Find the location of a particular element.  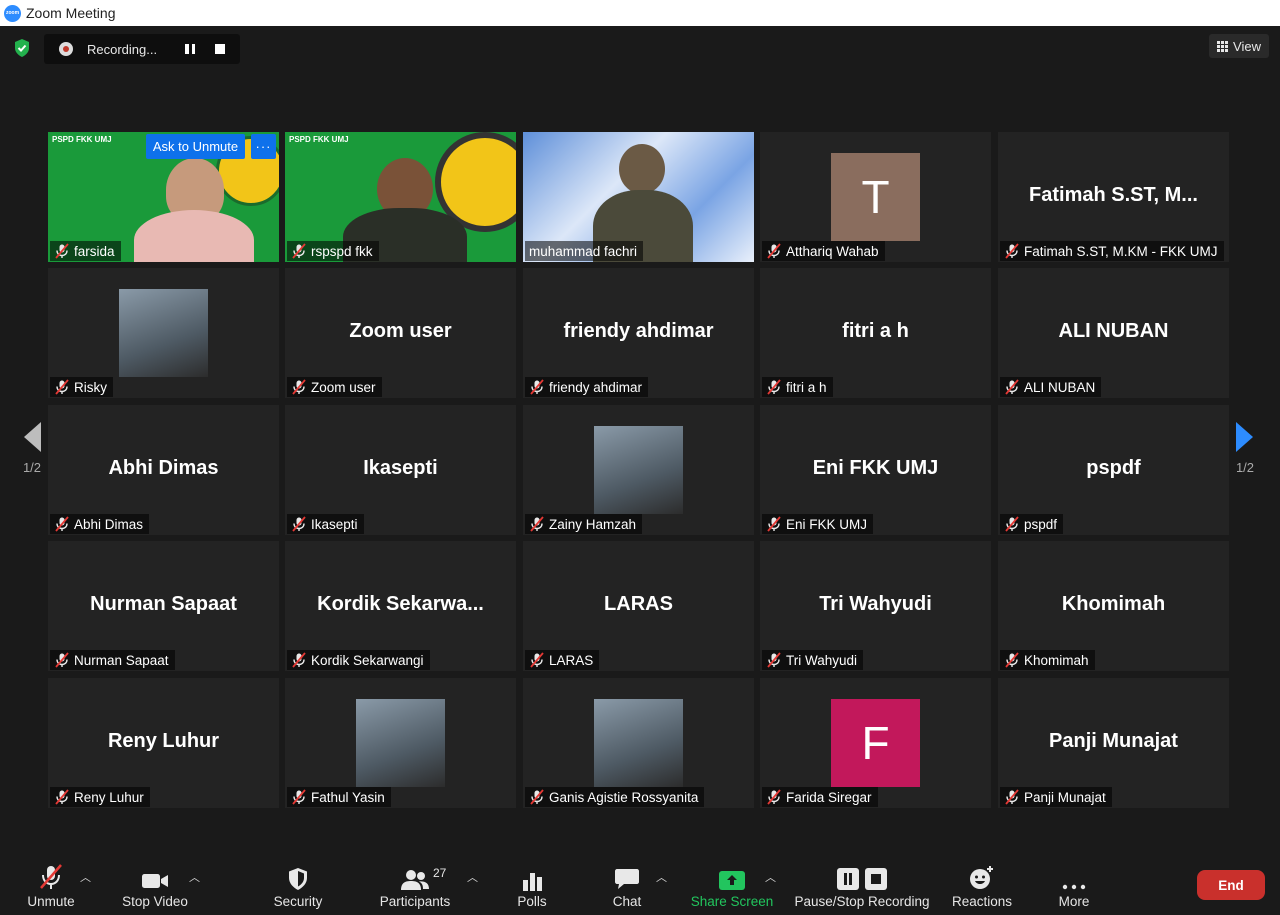

participant-tile: Zoom user Zoom user is located at coordinates (400, 333).